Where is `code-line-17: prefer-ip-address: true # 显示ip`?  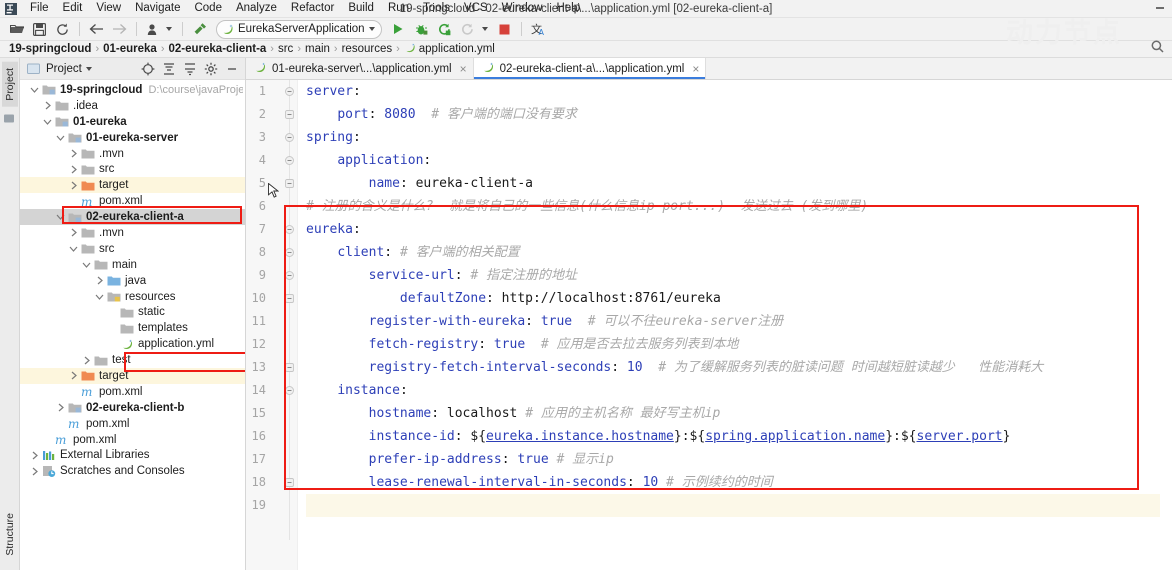 code-line-17: prefer-ip-address: true # 显示ip is located at coordinates (739, 459).